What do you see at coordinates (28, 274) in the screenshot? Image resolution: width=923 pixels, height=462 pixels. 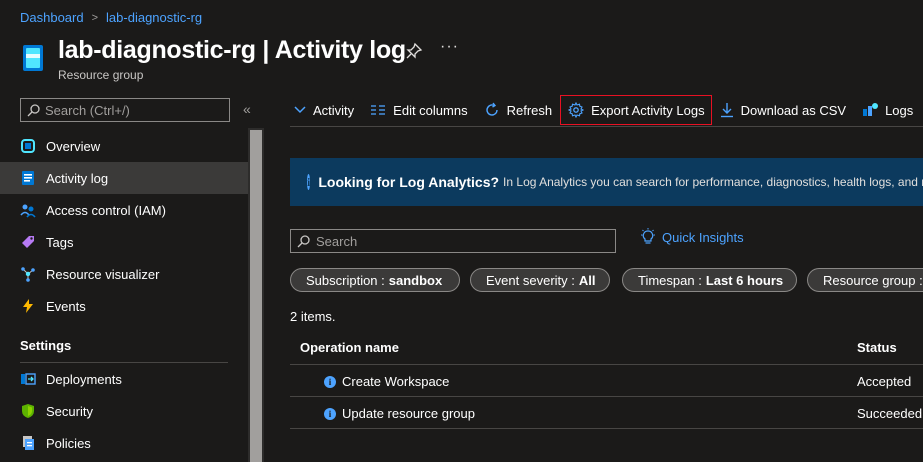 I see `visualizer-icon` at bounding box center [28, 274].